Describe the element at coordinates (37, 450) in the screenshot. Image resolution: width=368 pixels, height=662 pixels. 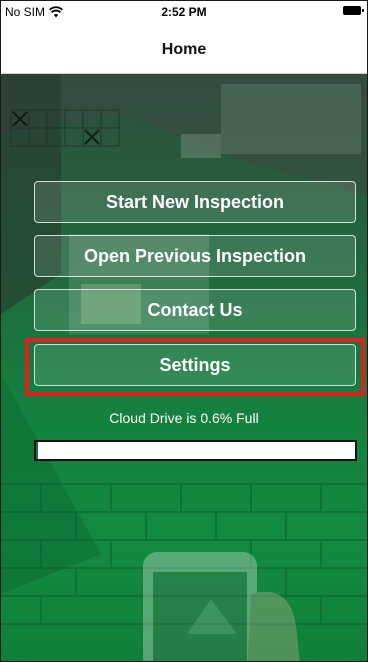
I see `cloud-storage-progress-fill` at that location.